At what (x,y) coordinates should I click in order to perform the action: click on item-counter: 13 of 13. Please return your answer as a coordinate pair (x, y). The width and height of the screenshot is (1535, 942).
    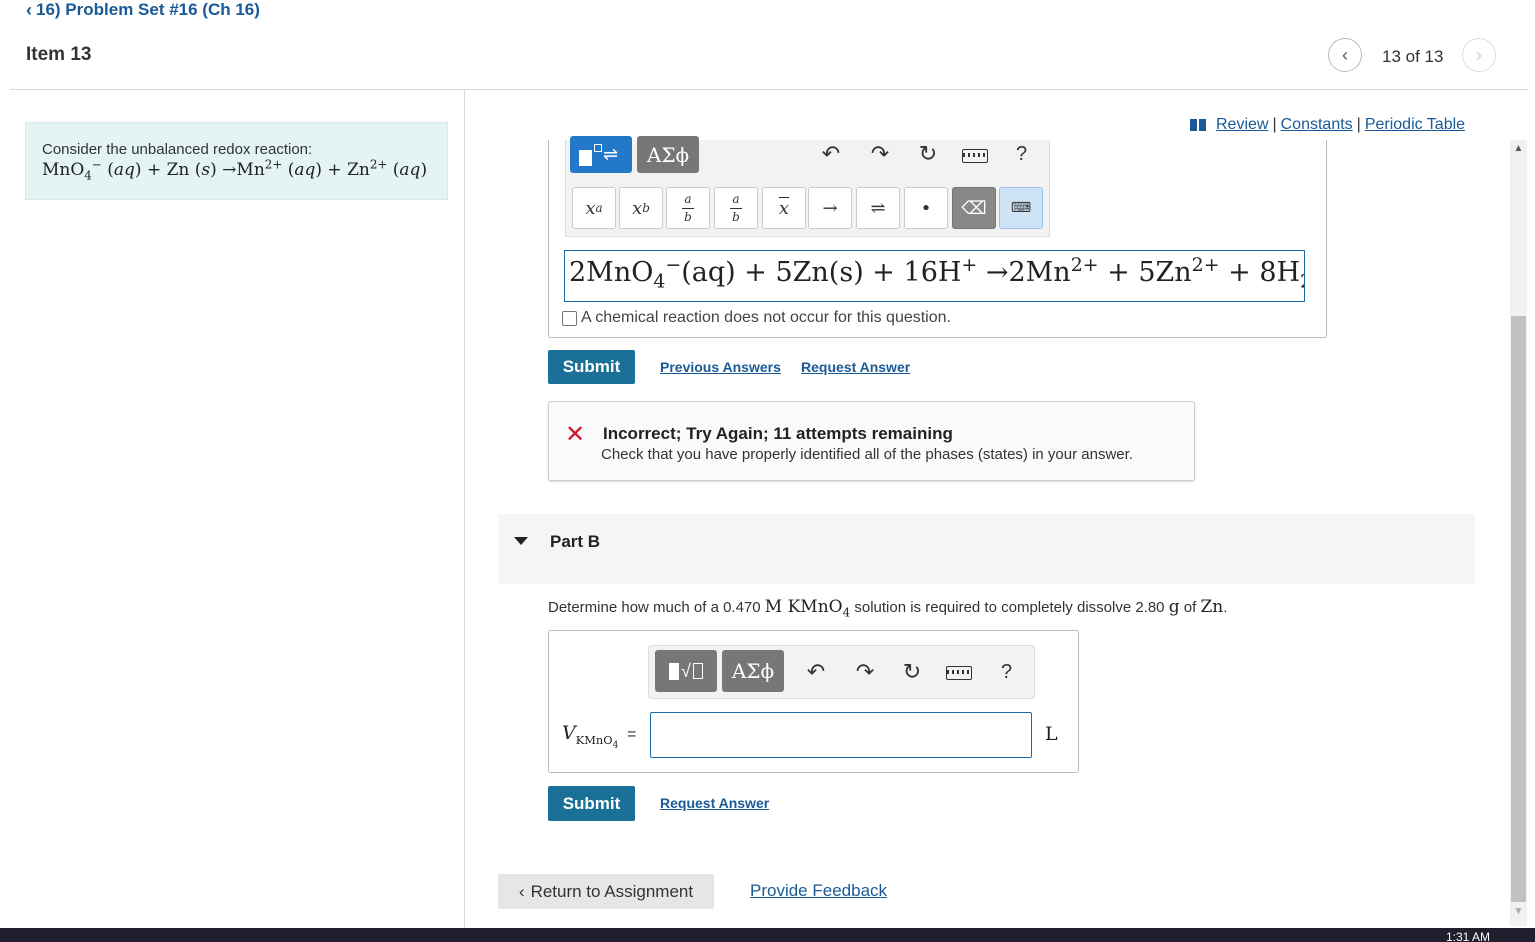
    Looking at the image, I should click on (1413, 56).